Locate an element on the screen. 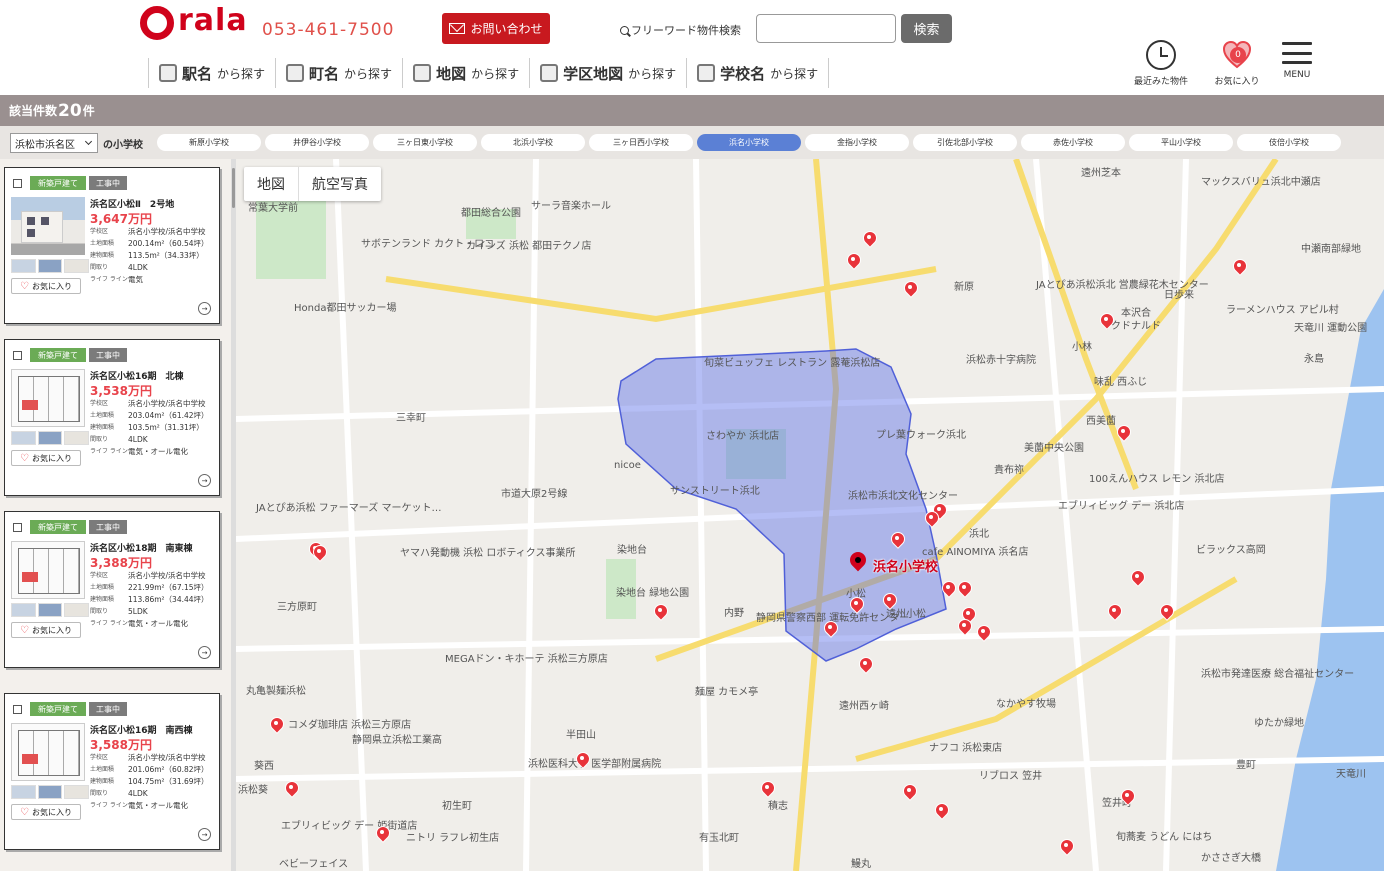 The width and height of the screenshot is (1384, 871). school-tab: 平山小学校 is located at coordinates (1181, 142).